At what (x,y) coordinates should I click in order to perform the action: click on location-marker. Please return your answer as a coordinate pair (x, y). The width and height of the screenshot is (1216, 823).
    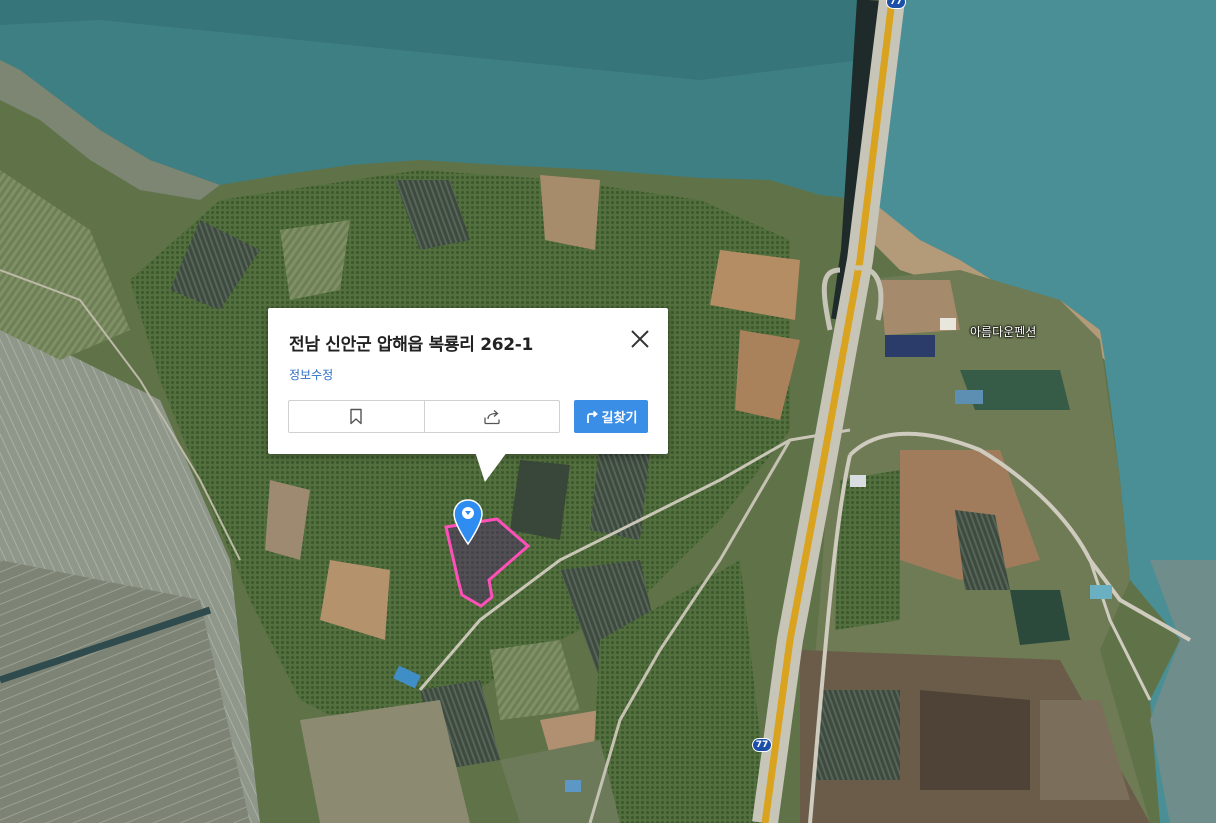
    Looking at the image, I should click on (468, 522).